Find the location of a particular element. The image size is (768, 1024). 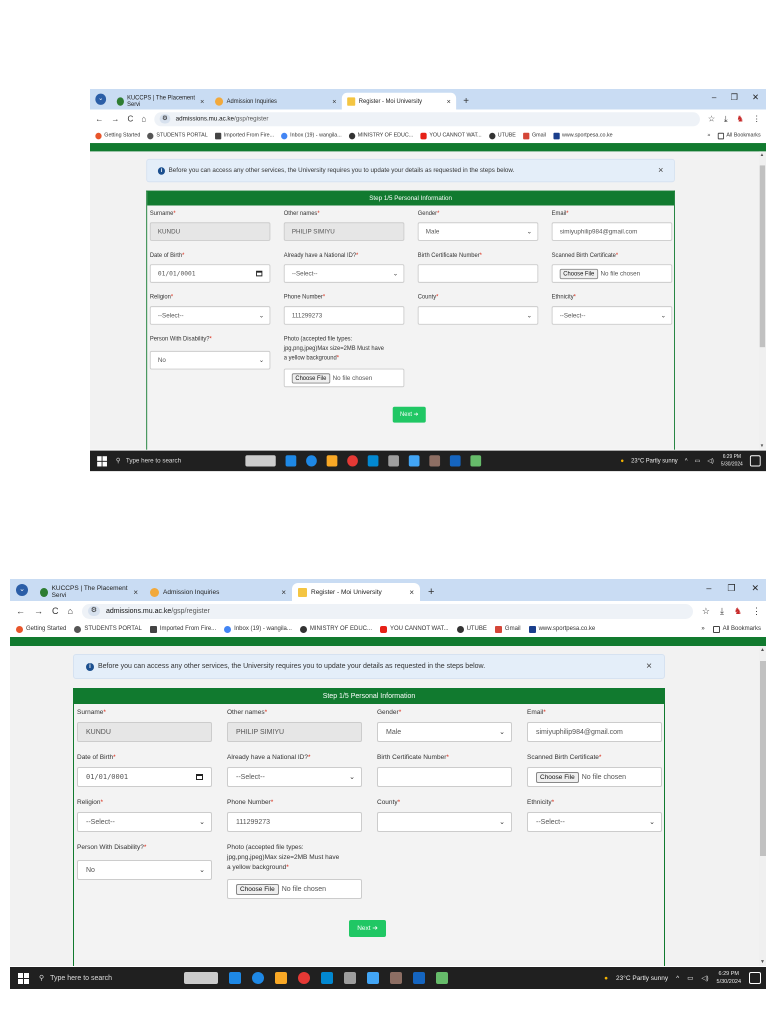

edge-icon is located at coordinates (311, 461).